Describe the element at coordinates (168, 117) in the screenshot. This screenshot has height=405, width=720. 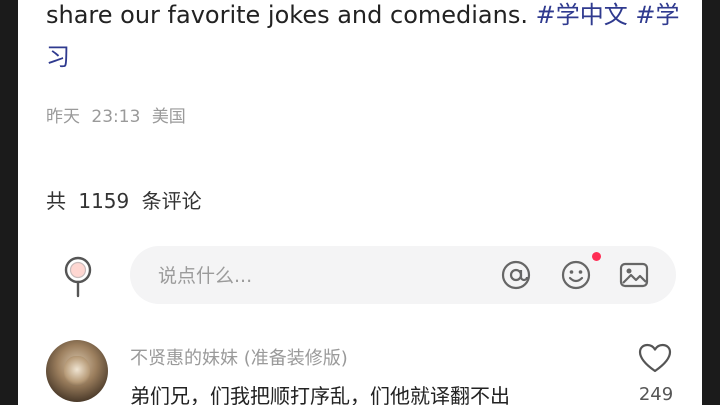
I see `post-location: 美国` at that location.